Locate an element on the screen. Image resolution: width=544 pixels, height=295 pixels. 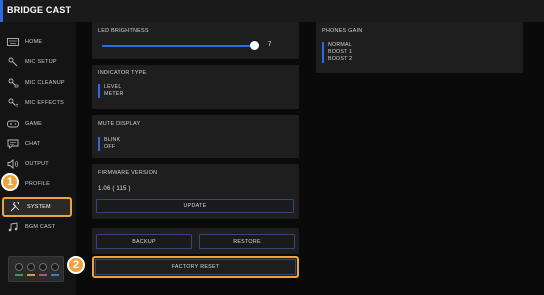
factory-reset-label: FACTORY RESET is located at coordinates (195, 267).